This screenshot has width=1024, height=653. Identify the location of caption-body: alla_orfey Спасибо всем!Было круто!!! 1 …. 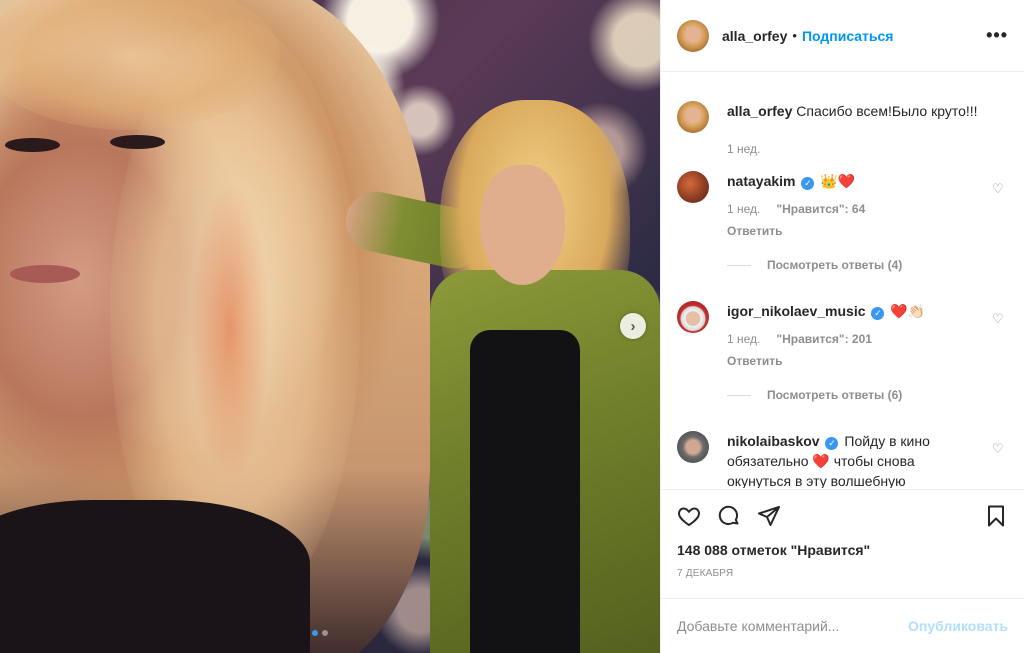
(867, 130).